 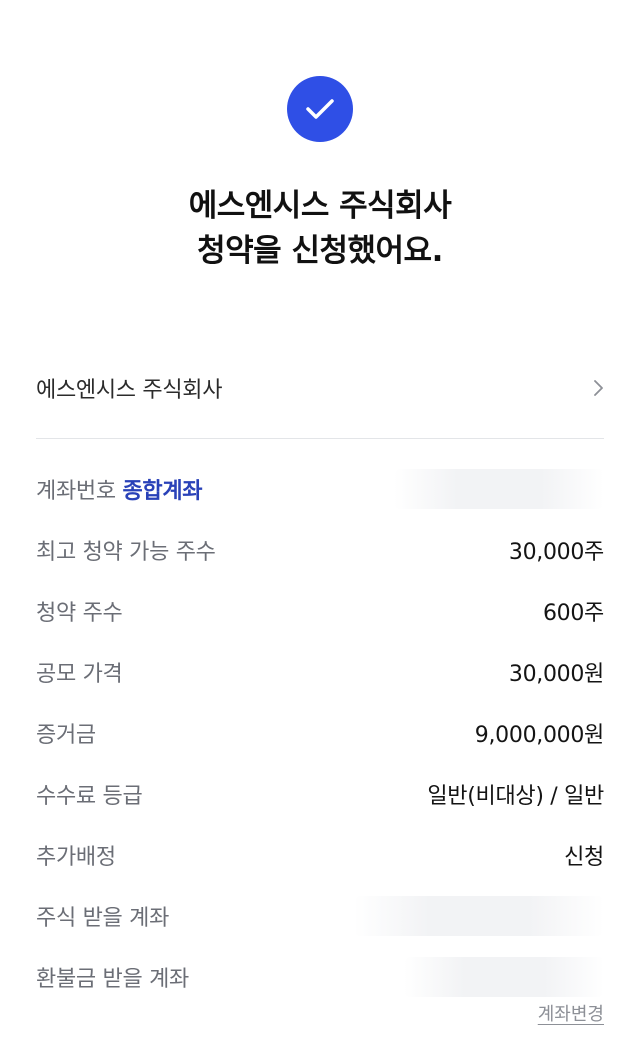 I want to click on stock-account-label: 주식 받을 계좌, so click(x=103, y=918).